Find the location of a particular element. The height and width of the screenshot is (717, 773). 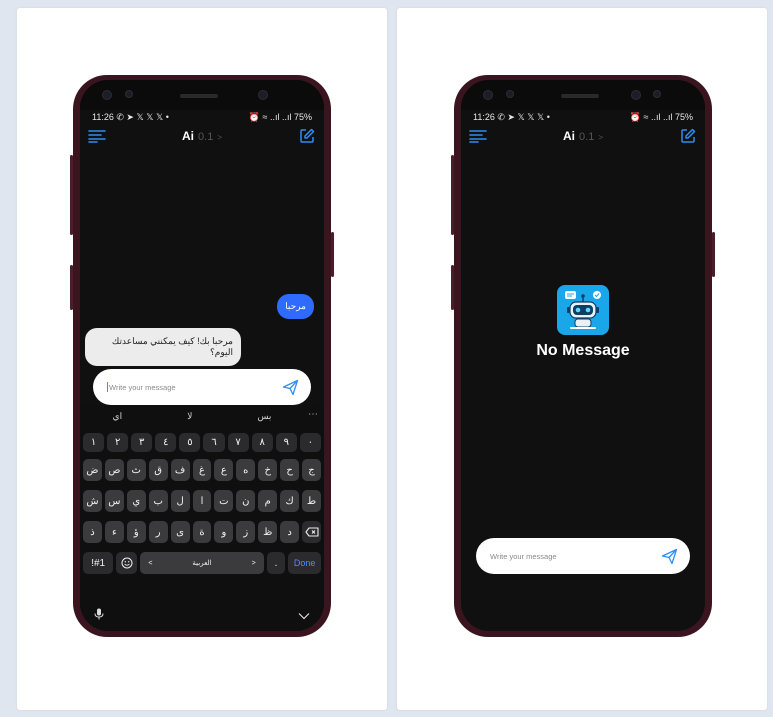

ai-message-bubble: مرحبا بك! كيف يمكنني مساعدتك اليوم؟ is located at coordinates (163, 347).